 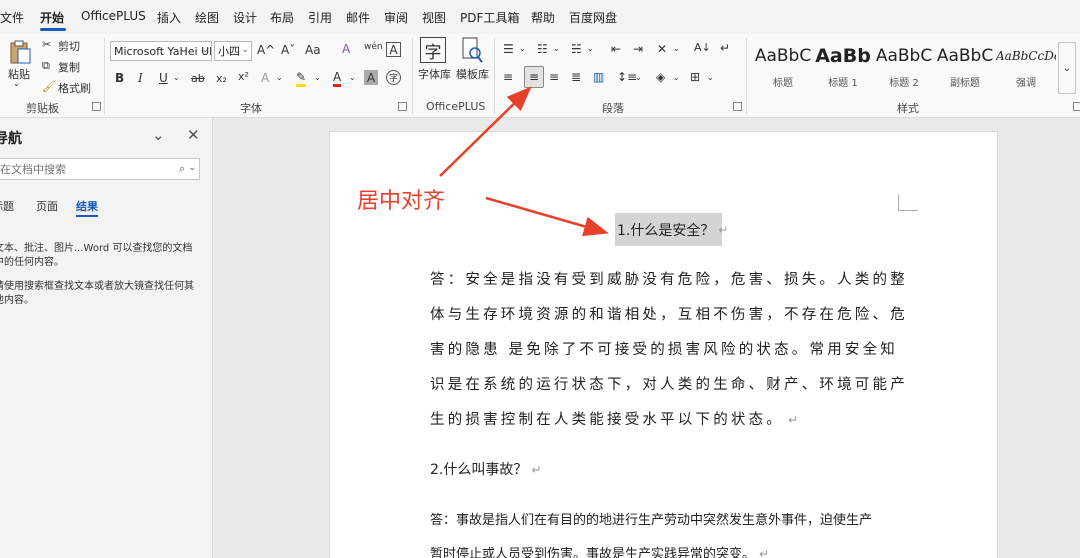 I want to click on menu-mailings: 邮件, so click(x=358, y=17).